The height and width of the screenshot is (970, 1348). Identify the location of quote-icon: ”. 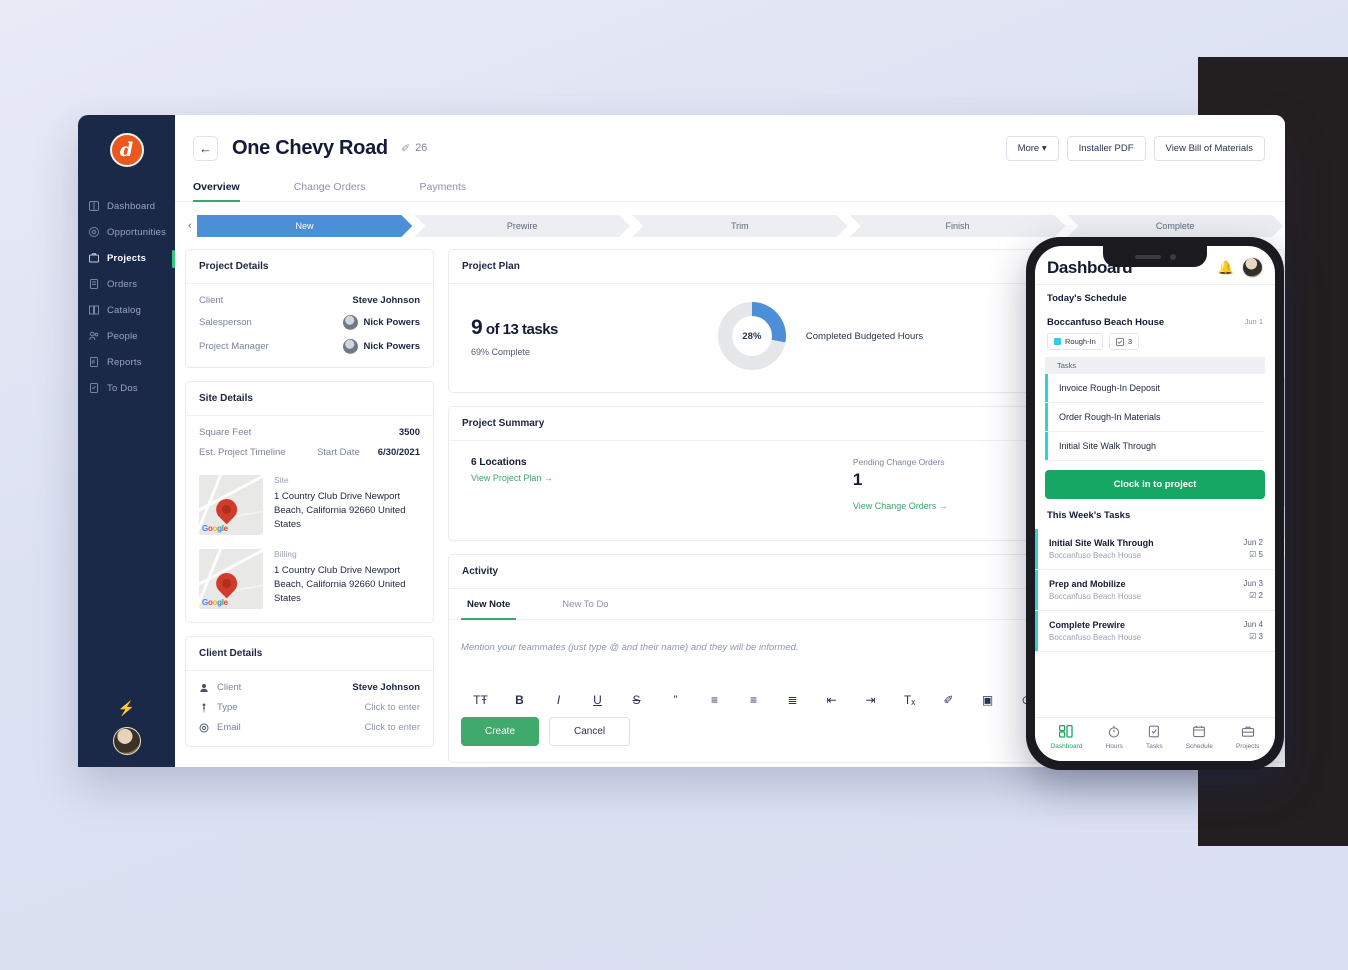
(675, 700).